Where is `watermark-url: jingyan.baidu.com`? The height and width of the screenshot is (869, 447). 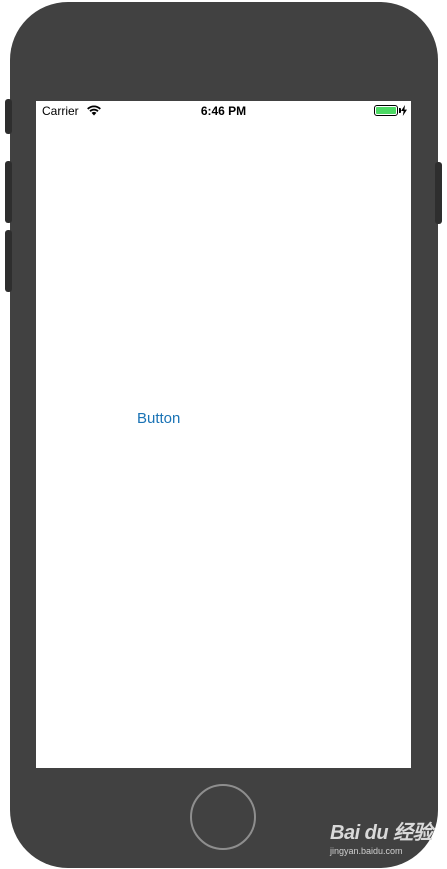 watermark-url: jingyan.baidu.com is located at coordinates (366, 851).